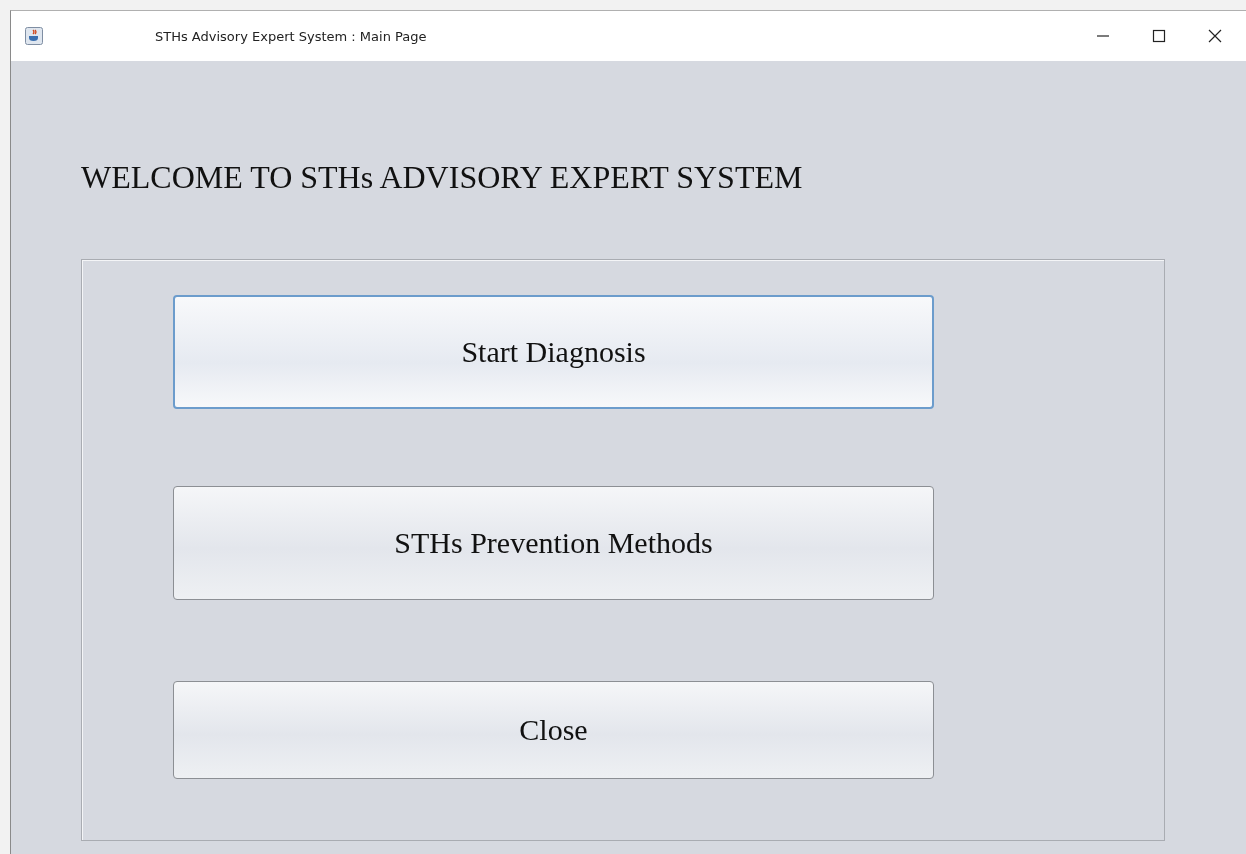  Describe the element at coordinates (1159, 36) in the screenshot. I see `maximize-icon` at that location.